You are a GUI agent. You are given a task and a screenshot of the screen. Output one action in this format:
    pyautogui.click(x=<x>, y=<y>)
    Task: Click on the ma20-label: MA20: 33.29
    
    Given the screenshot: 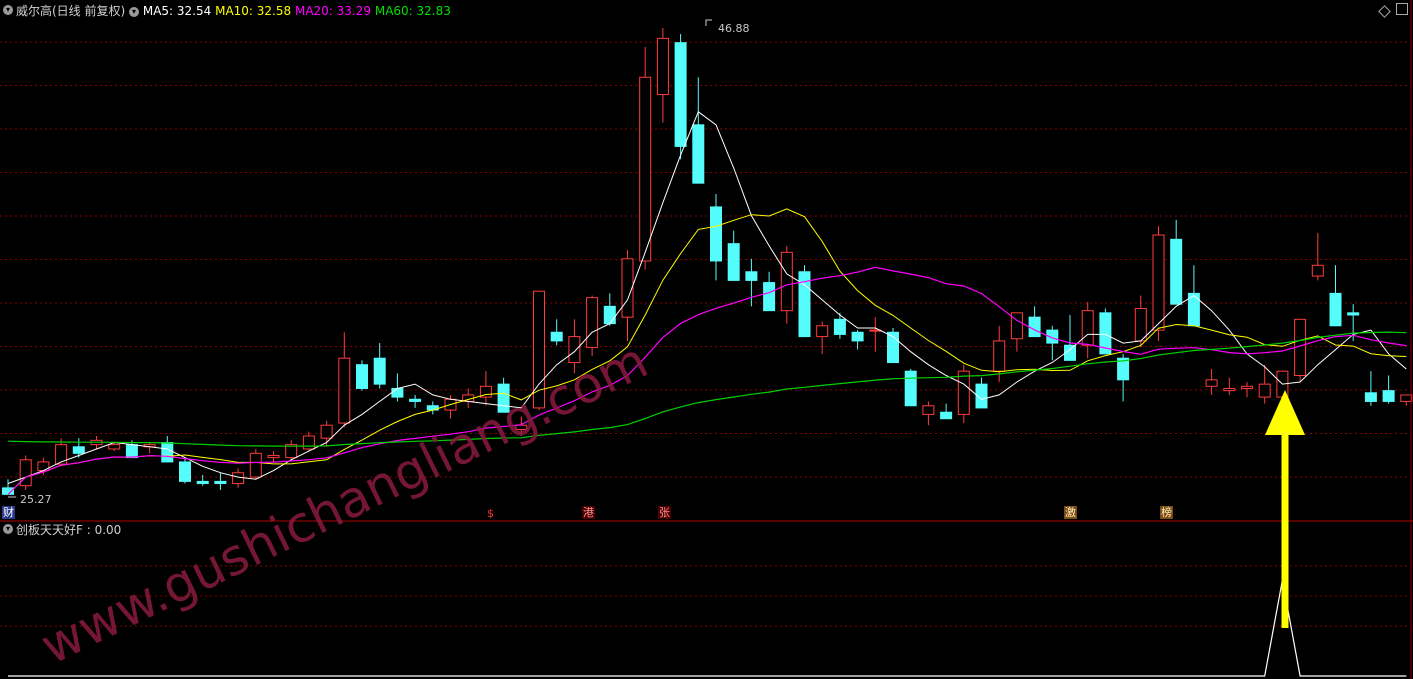 What is the action you would take?
    pyautogui.click(x=333, y=11)
    